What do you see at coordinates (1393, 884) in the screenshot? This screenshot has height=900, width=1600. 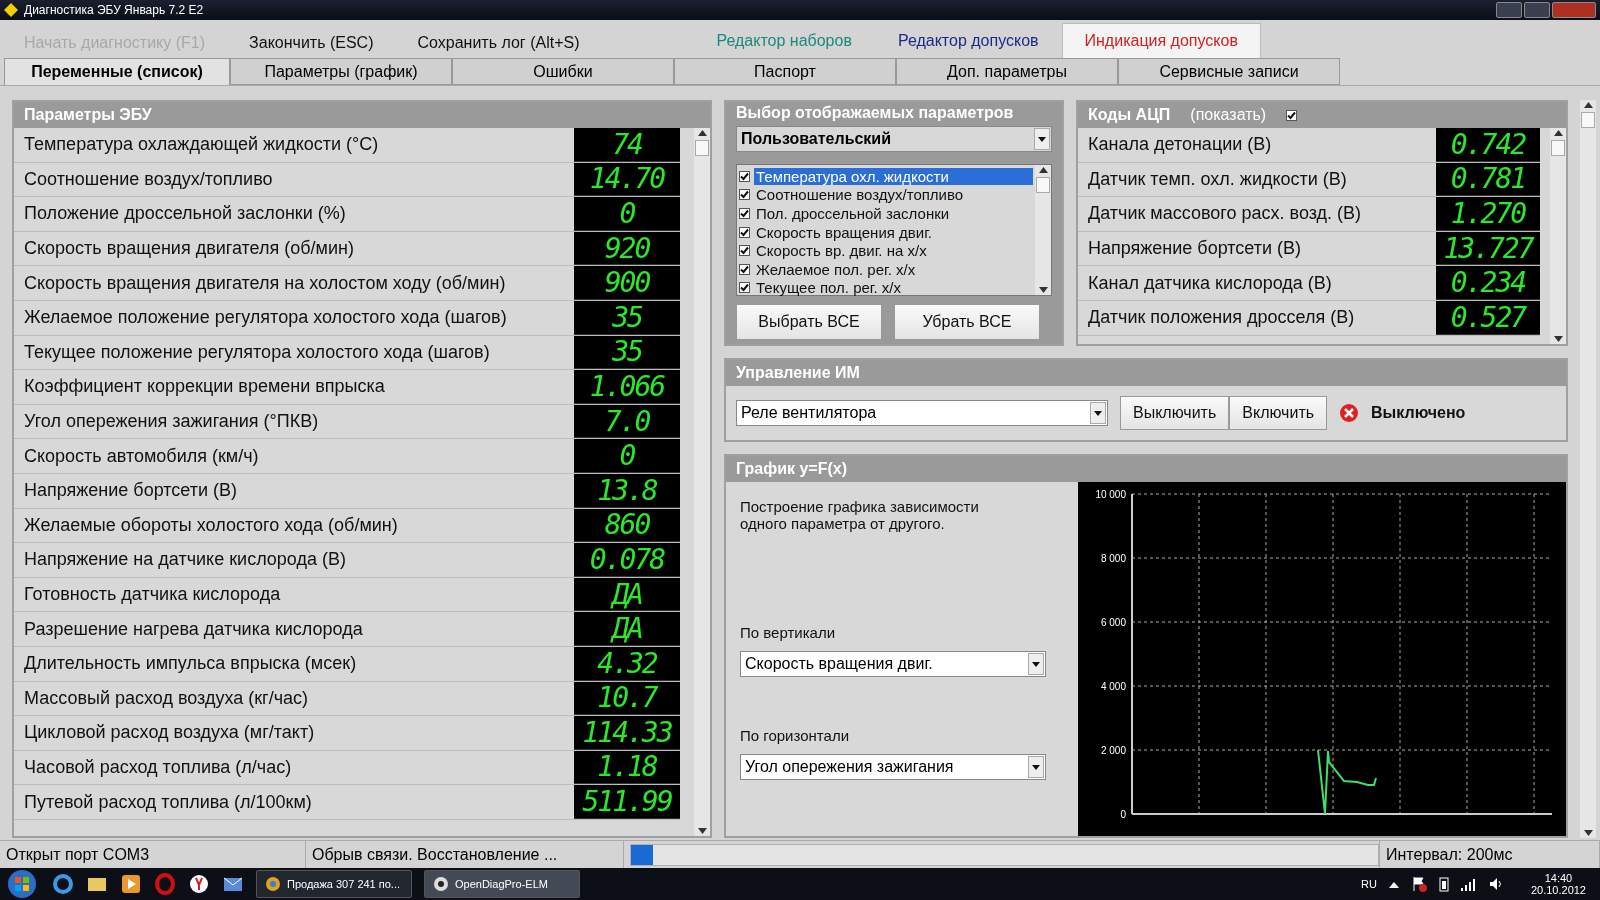 I see `tray-arrow-icon` at bounding box center [1393, 884].